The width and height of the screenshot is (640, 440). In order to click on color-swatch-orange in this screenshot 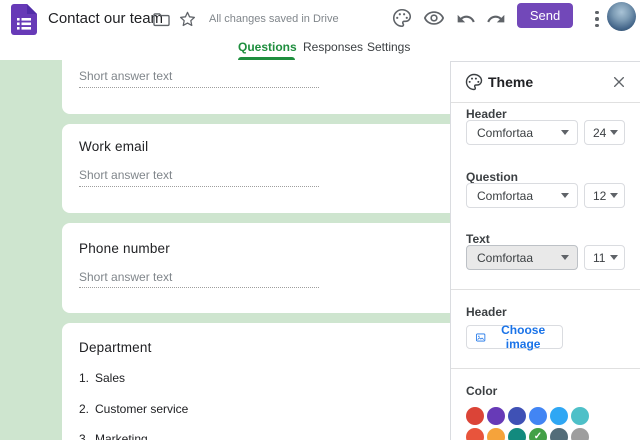, I will do `click(496, 434)`.